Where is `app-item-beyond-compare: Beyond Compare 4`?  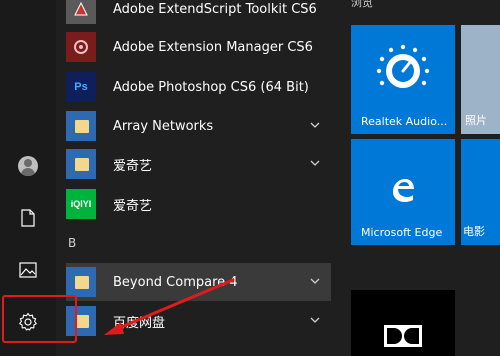 app-item-beyond-compare: Beyond Compare 4 is located at coordinates (198, 282).